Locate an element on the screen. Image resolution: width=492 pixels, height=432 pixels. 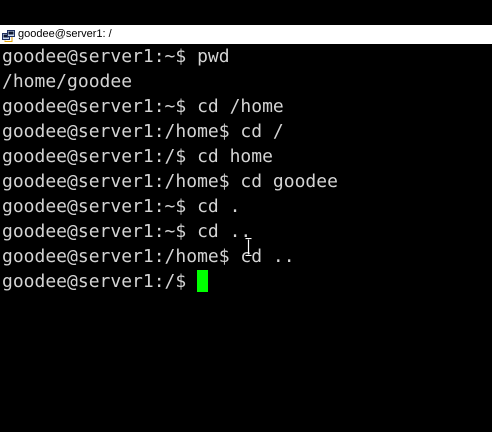
current-prompt: goodee@server1:/$ is located at coordinates (100, 281).